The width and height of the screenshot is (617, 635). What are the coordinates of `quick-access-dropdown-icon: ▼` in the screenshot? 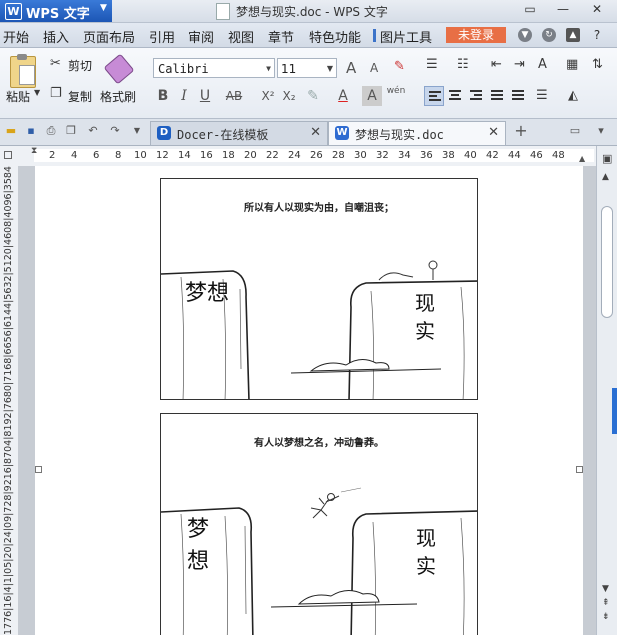 It's located at (137, 131).